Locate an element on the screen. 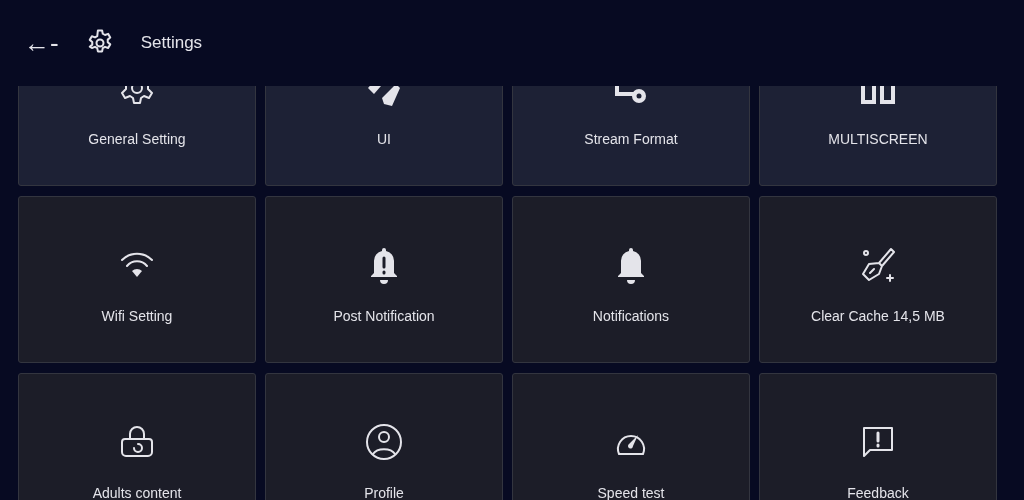  tile-label: Speed test is located at coordinates (631, 492).